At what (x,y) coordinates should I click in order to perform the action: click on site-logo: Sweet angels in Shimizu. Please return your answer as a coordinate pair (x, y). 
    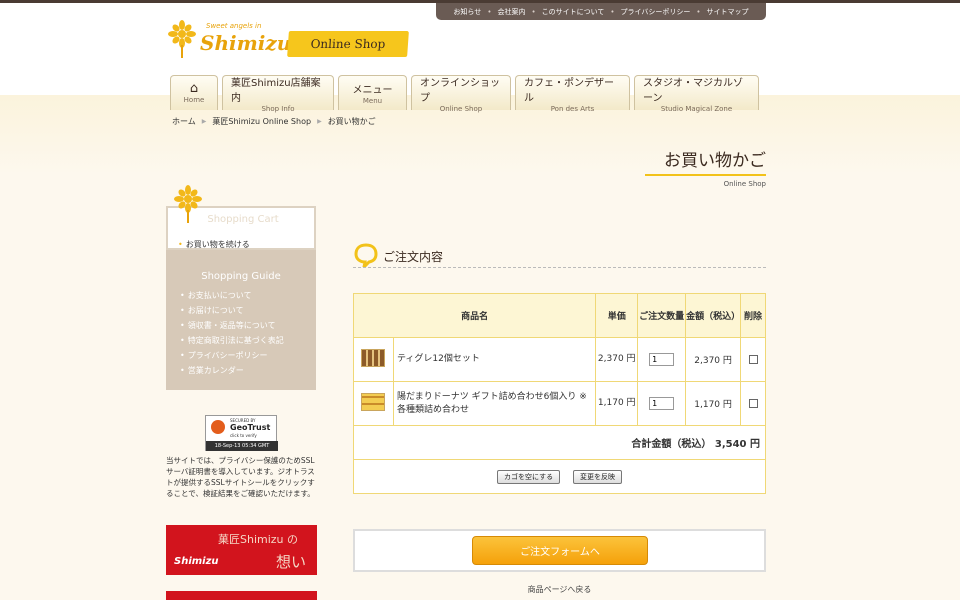
    Looking at the image, I should click on (228, 40).